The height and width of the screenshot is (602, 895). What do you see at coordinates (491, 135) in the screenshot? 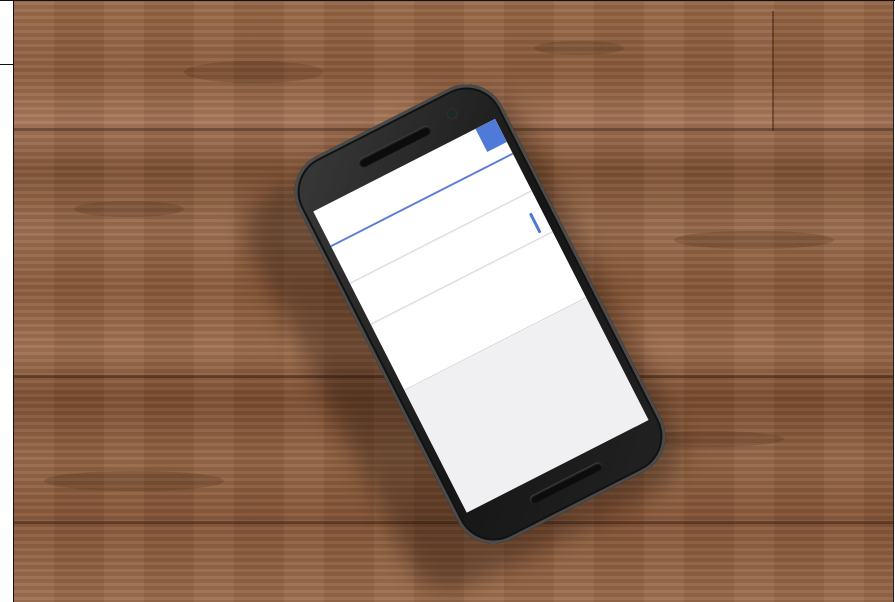
I see `app-bar-accent-tab` at bounding box center [491, 135].